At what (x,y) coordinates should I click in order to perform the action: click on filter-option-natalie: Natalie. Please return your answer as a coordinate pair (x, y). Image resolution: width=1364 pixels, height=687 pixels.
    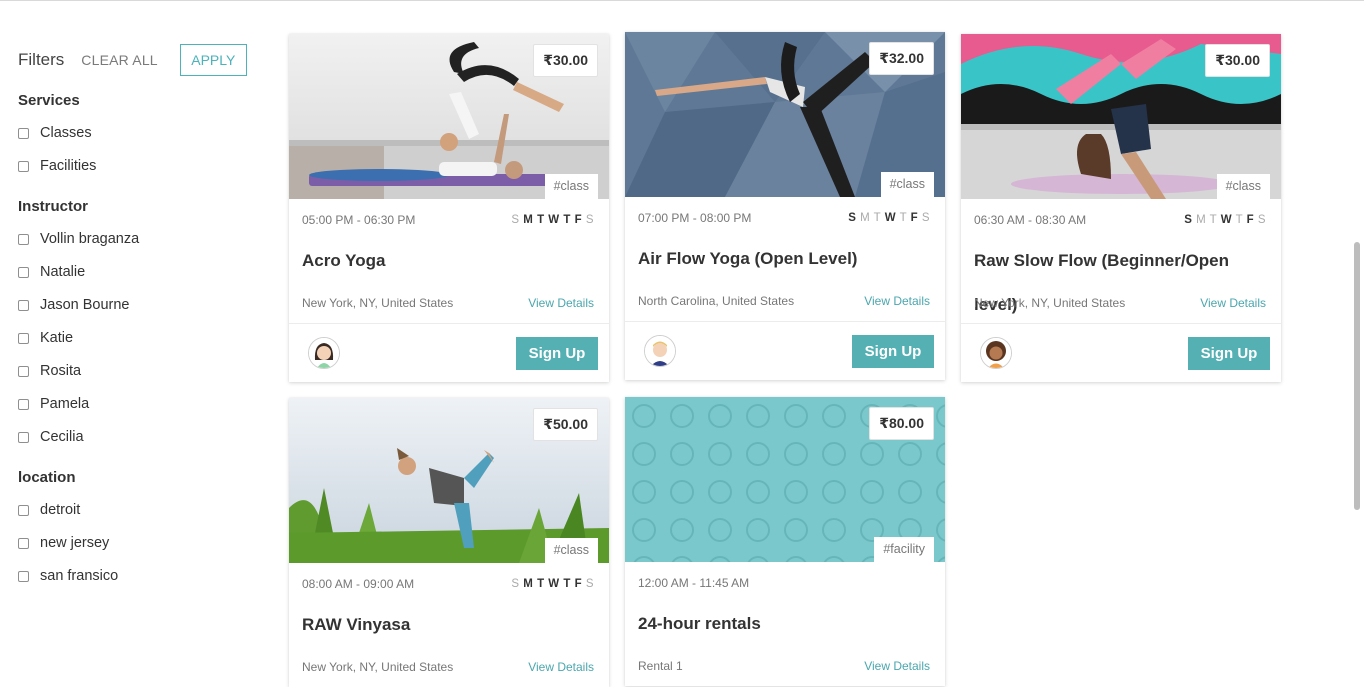
    Looking at the image, I should click on (51, 272).